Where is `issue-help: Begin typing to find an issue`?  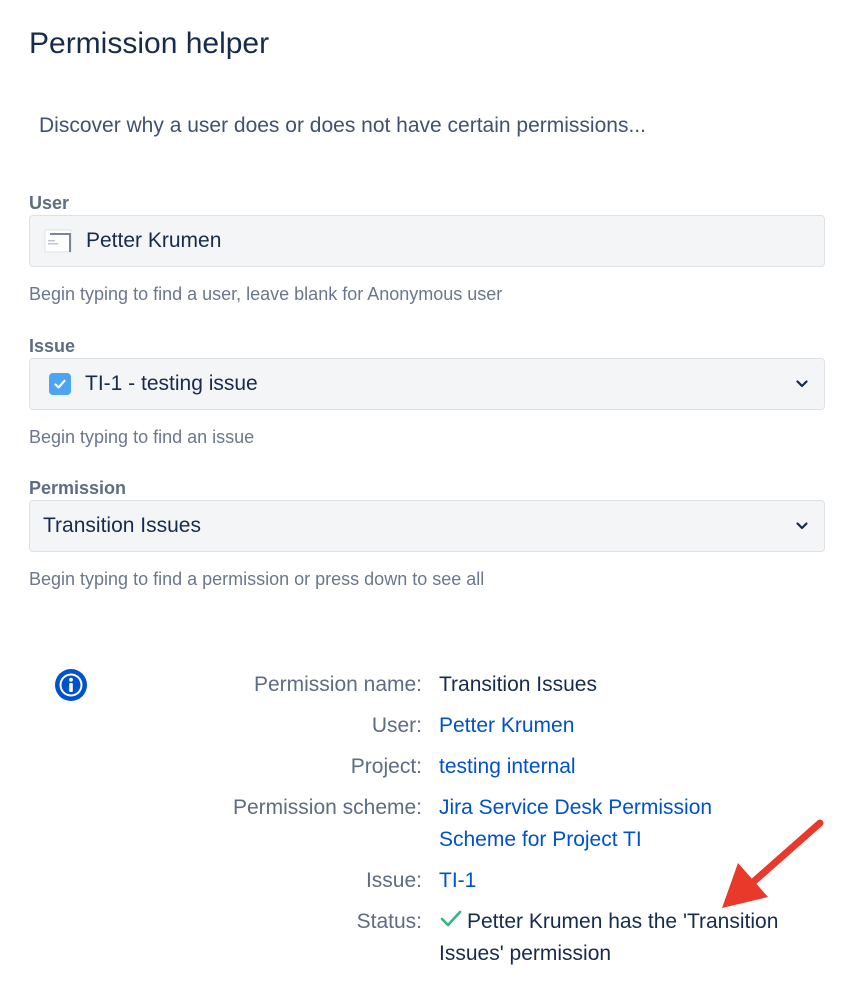
issue-help: Begin typing to find an issue is located at coordinates (142, 437).